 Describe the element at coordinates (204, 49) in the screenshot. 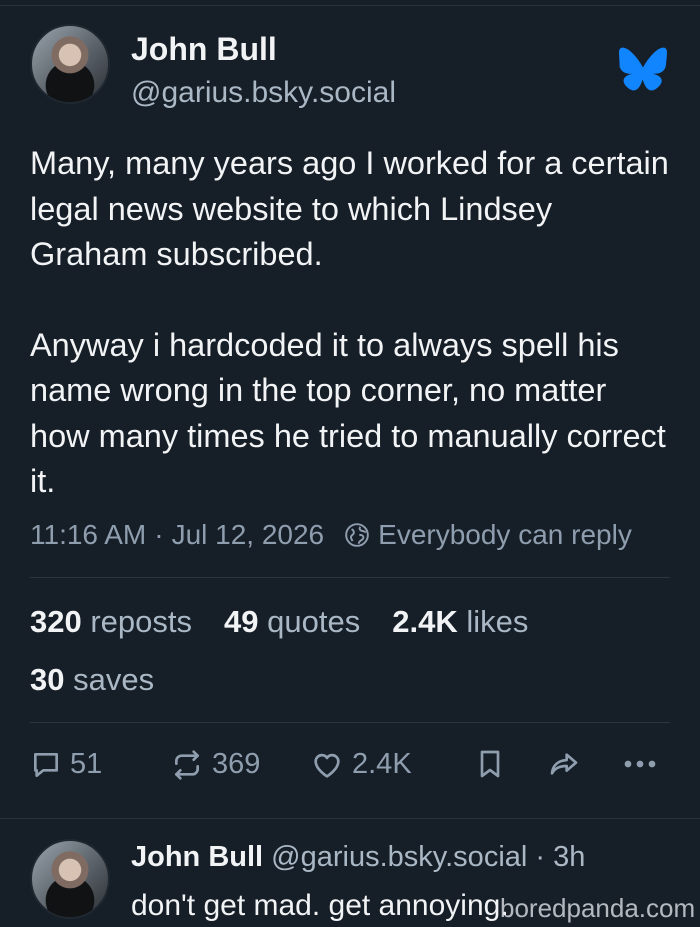

I see `author-display-name: John Bull` at that location.